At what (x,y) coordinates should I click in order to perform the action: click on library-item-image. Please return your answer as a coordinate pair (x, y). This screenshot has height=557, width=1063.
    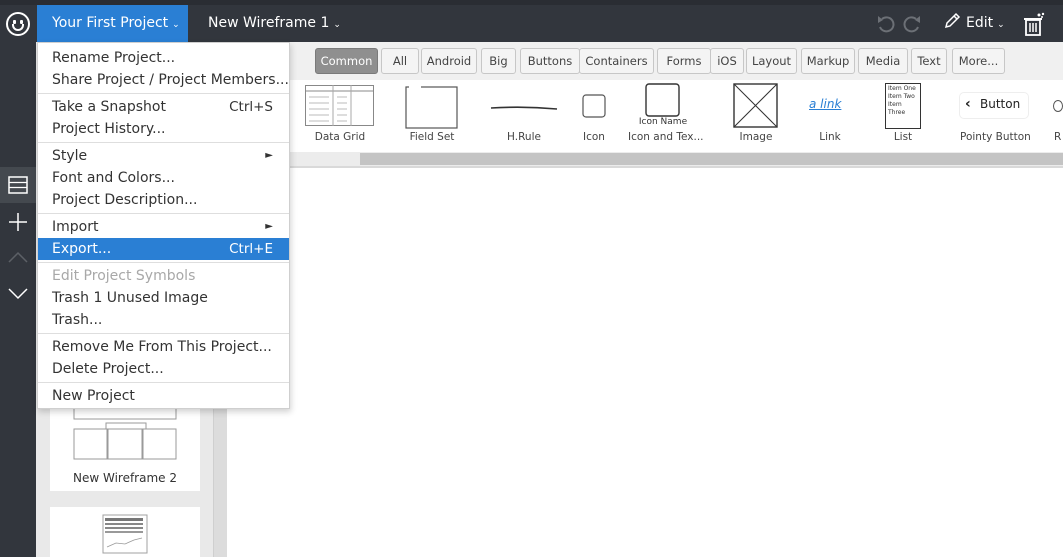
    Looking at the image, I should click on (756, 106).